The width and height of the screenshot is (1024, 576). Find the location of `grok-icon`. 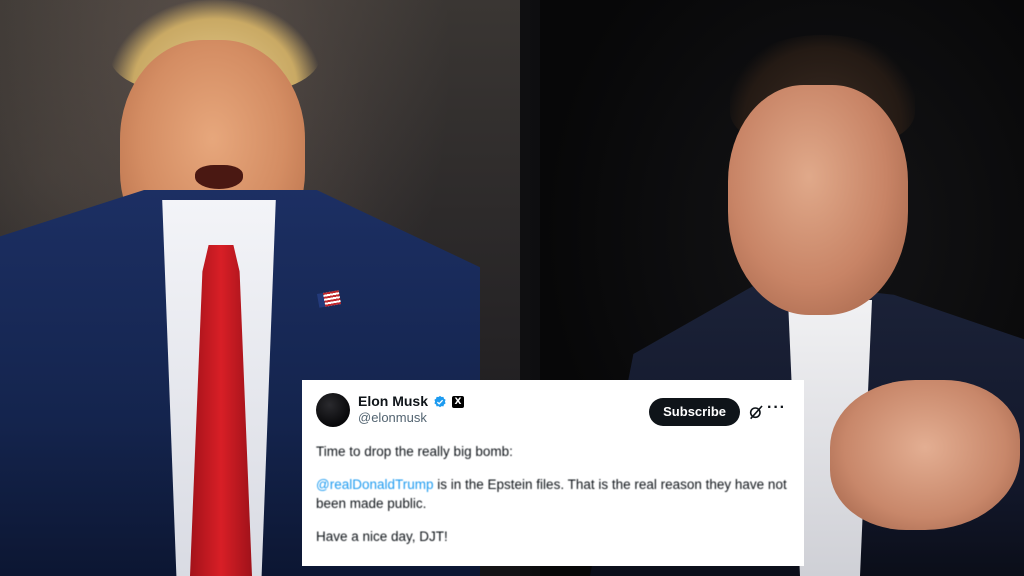

grok-icon is located at coordinates (756, 412).